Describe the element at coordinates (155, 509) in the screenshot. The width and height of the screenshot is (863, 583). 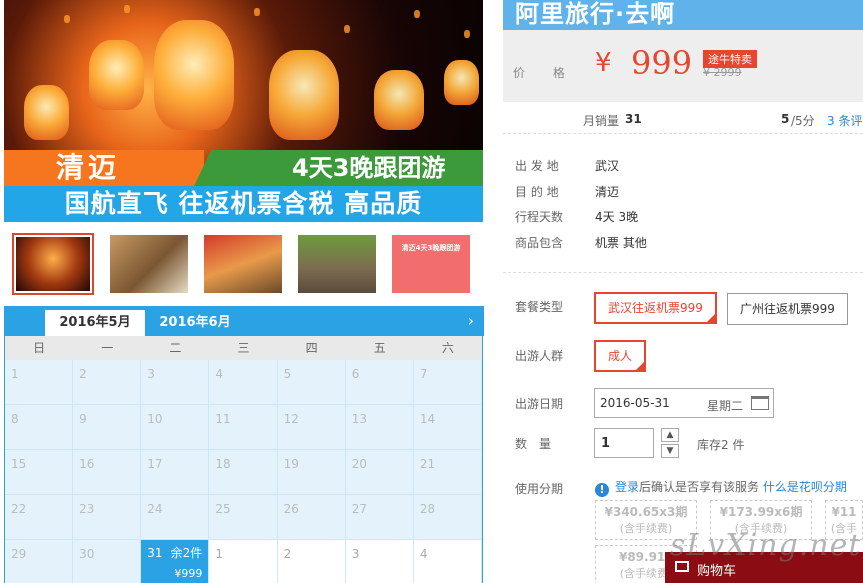
I see `day-number: 24` at that location.